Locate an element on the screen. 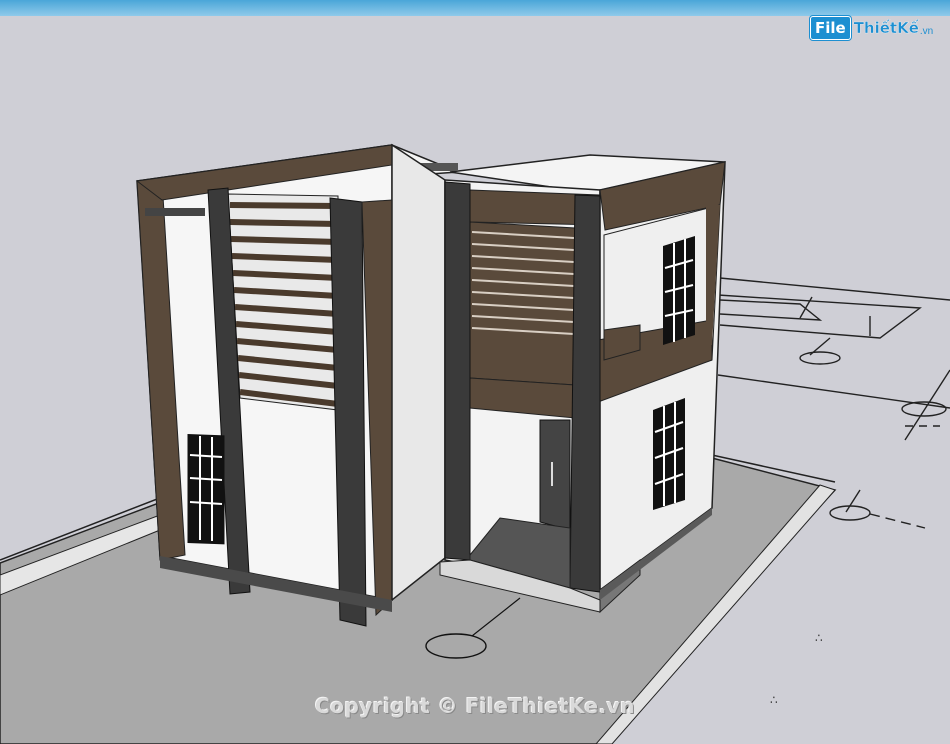 The height and width of the screenshot is (744, 950). copyright-watermark: Copyright © FileThietKe.vn is located at coordinates (475, 706).